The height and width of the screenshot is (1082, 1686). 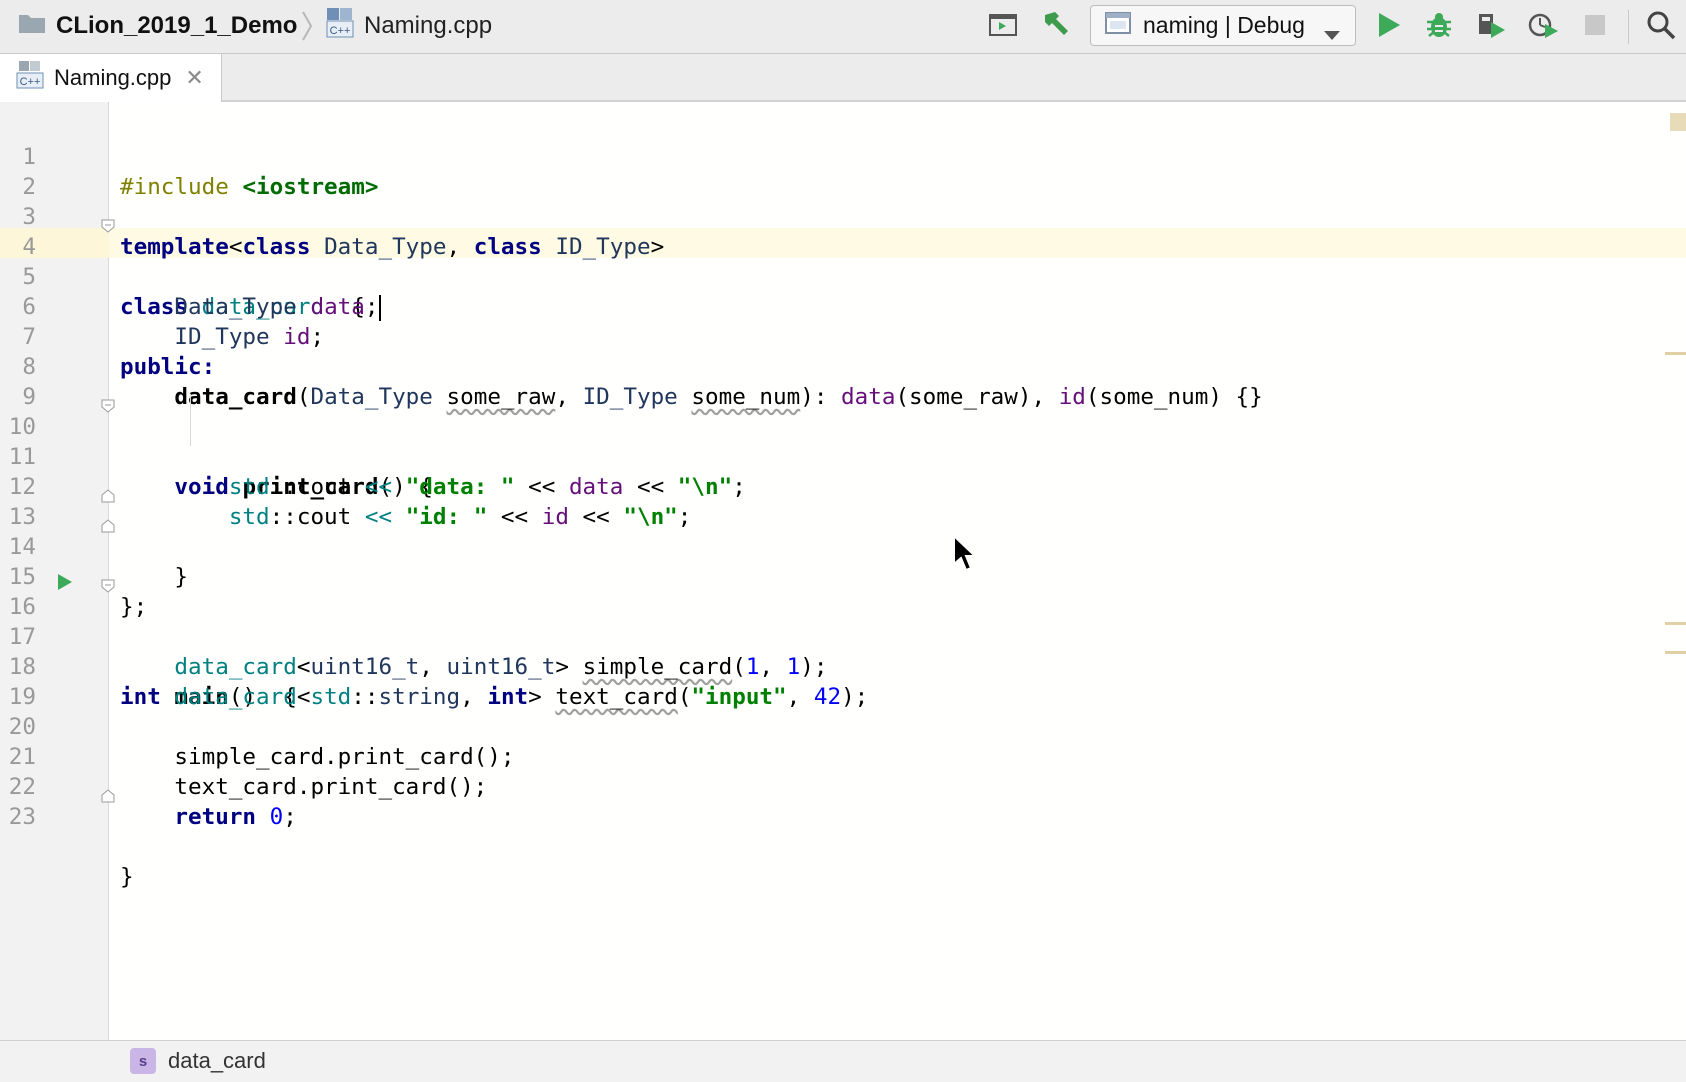 I want to click on fold-end-icon, so click(x=108, y=796).